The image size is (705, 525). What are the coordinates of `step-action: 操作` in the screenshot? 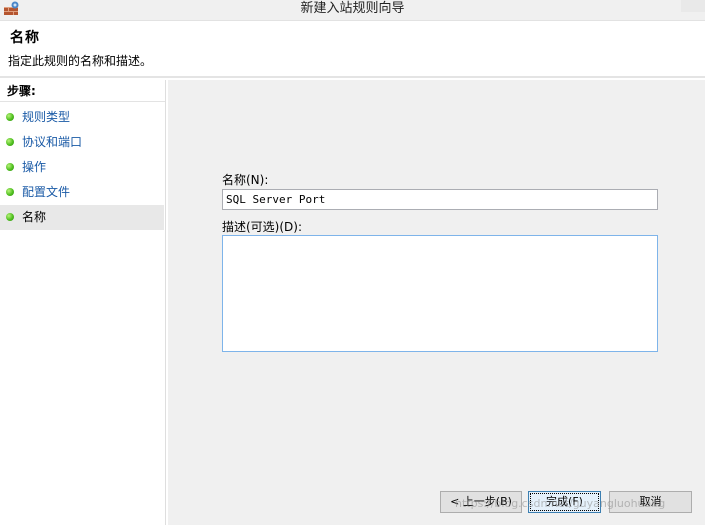 It's located at (82, 167).